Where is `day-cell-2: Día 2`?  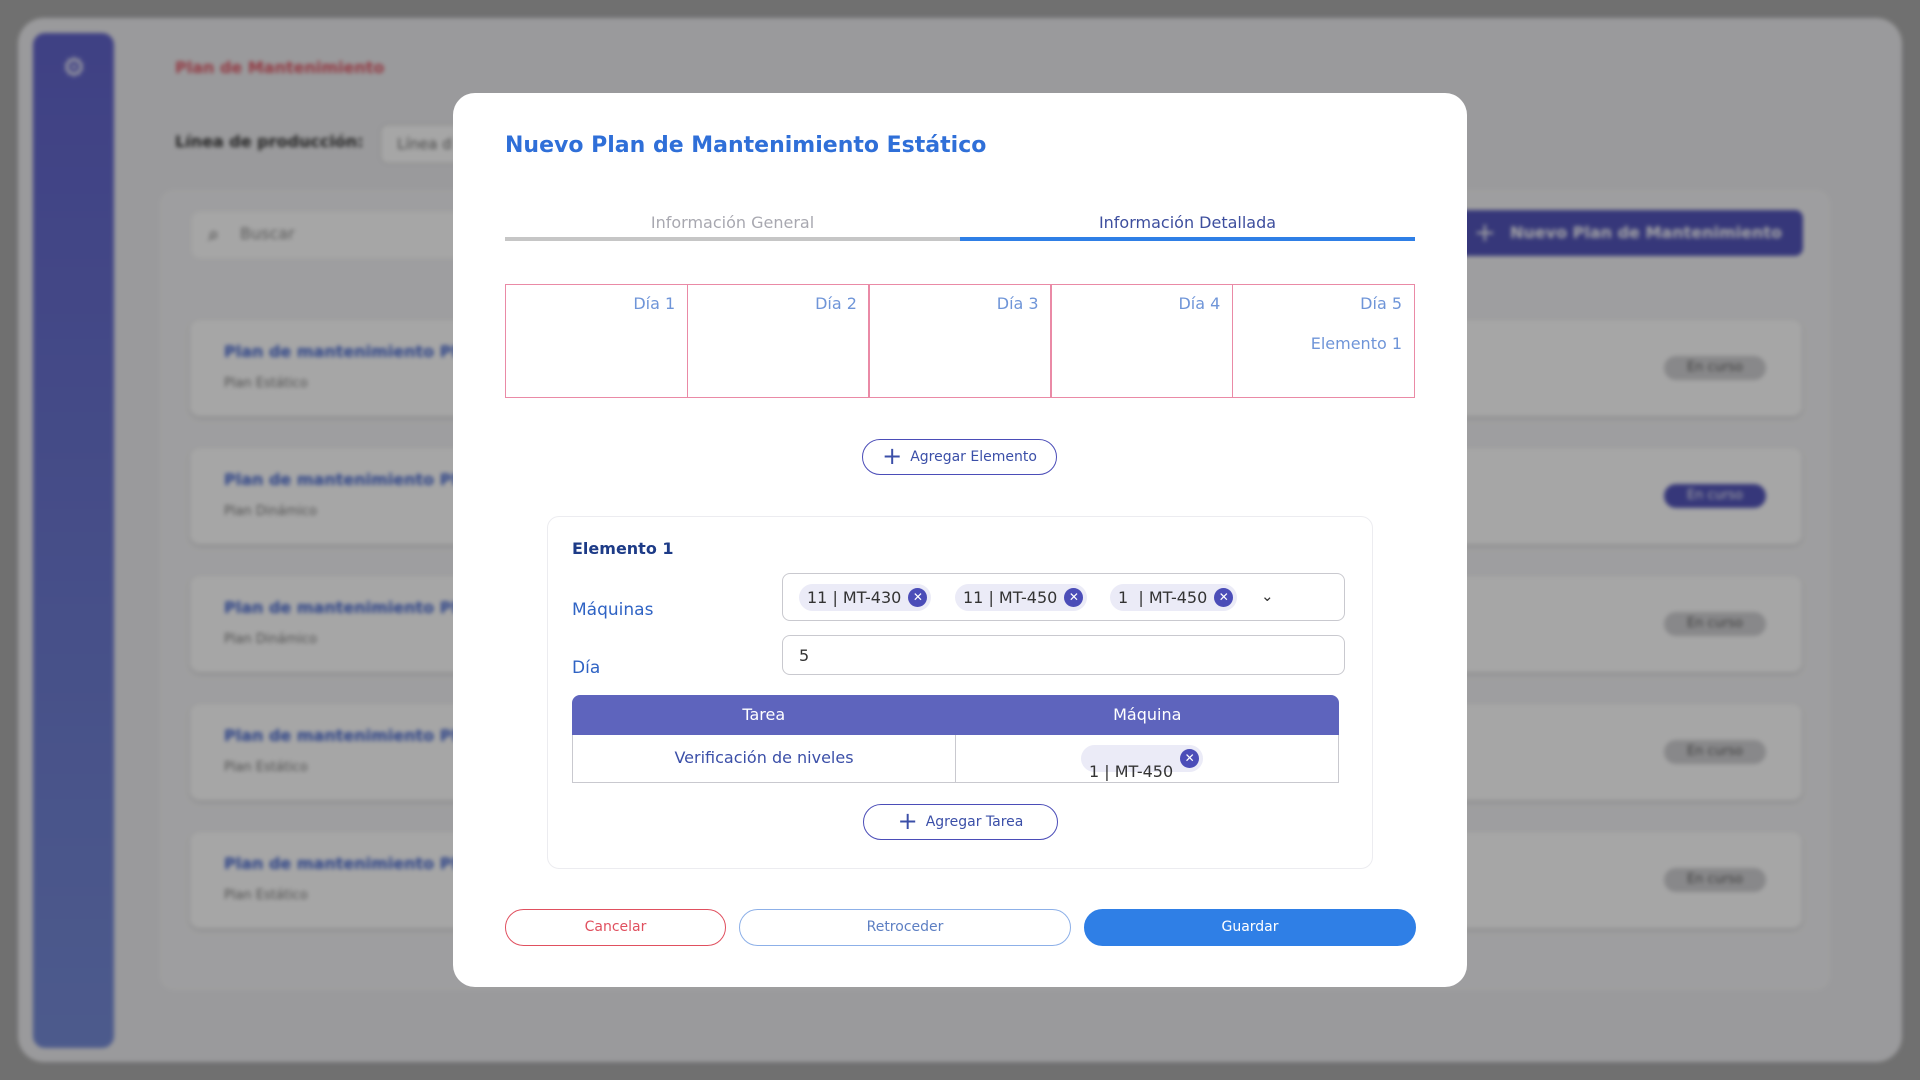 day-cell-2: Día 2 is located at coordinates (778, 341).